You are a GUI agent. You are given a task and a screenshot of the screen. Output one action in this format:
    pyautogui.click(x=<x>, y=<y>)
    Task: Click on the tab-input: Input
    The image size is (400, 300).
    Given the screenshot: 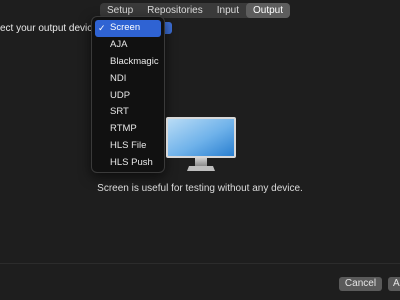 What is the action you would take?
    pyautogui.click(x=228, y=10)
    